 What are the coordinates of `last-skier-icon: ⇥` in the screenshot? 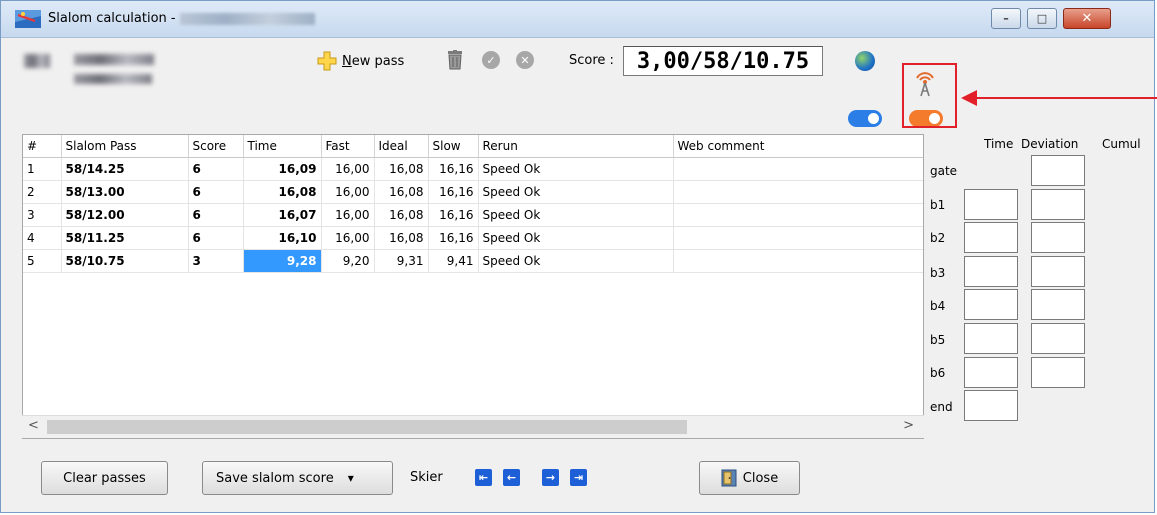 It's located at (578, 477).